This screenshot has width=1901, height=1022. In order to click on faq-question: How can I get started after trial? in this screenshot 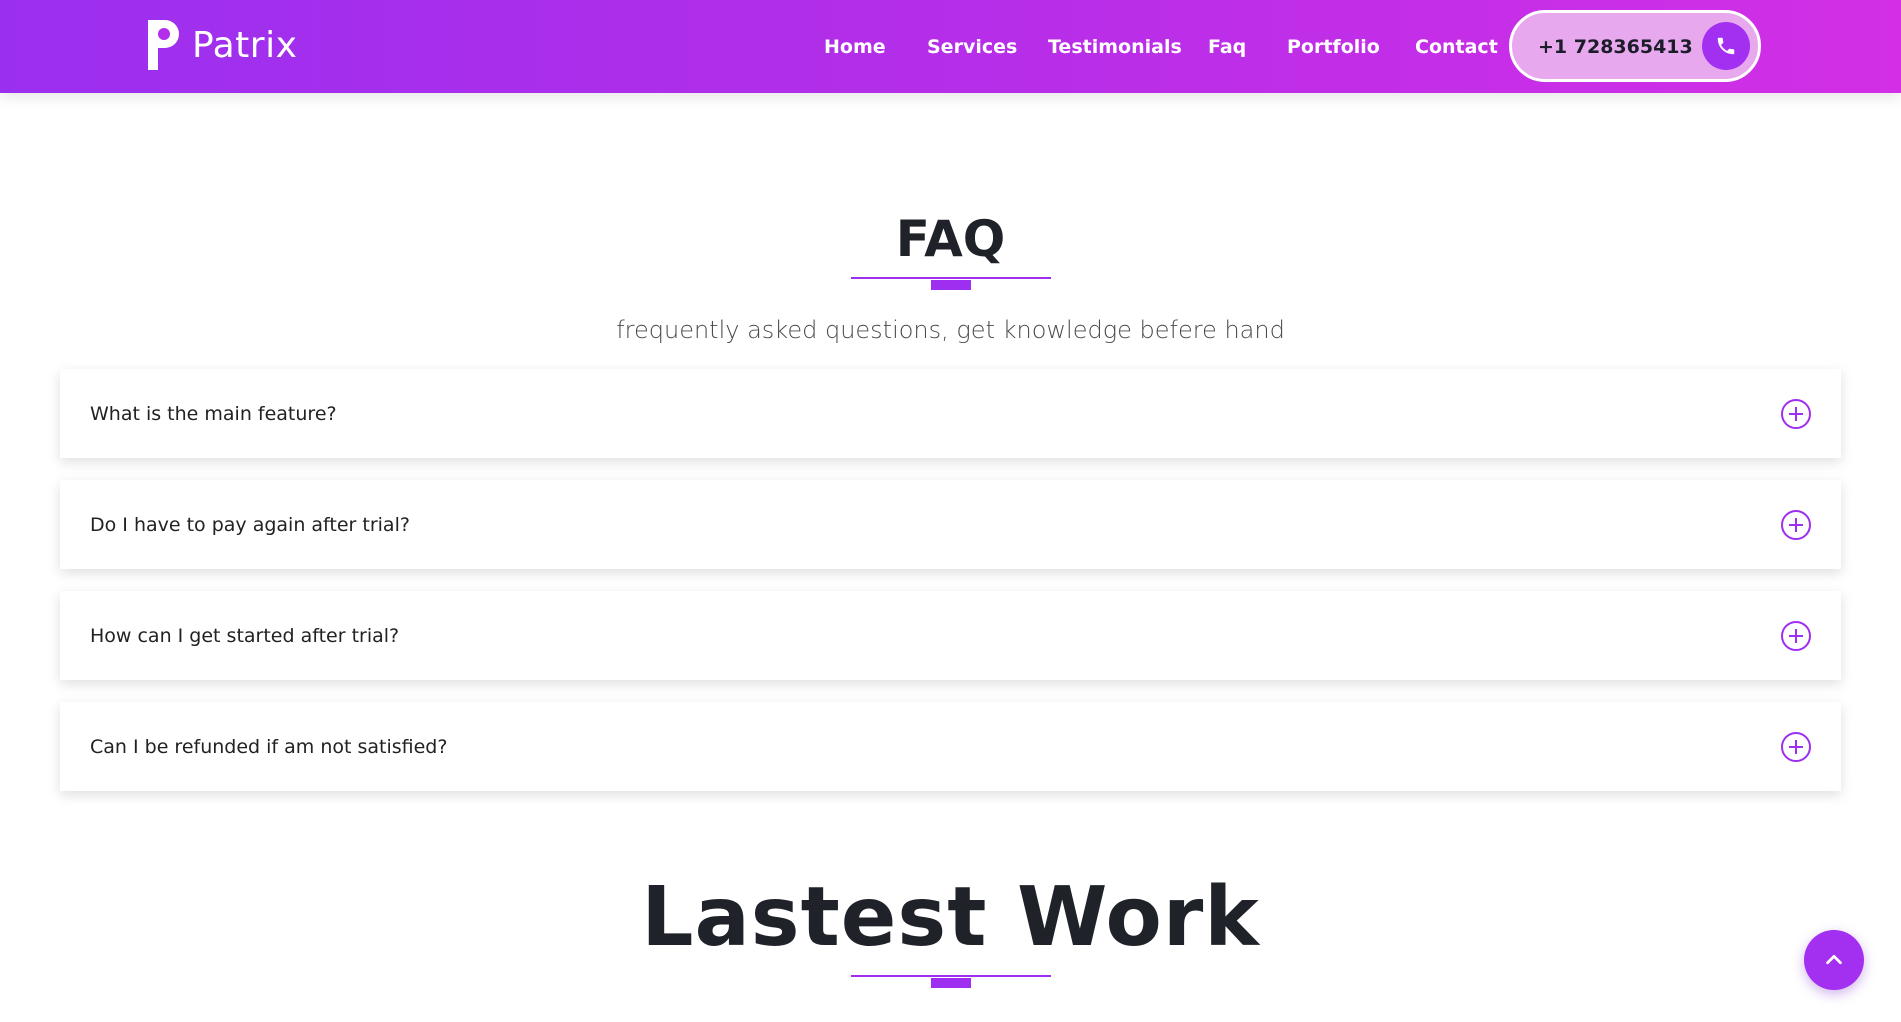, I will do `click(245, 636)`.